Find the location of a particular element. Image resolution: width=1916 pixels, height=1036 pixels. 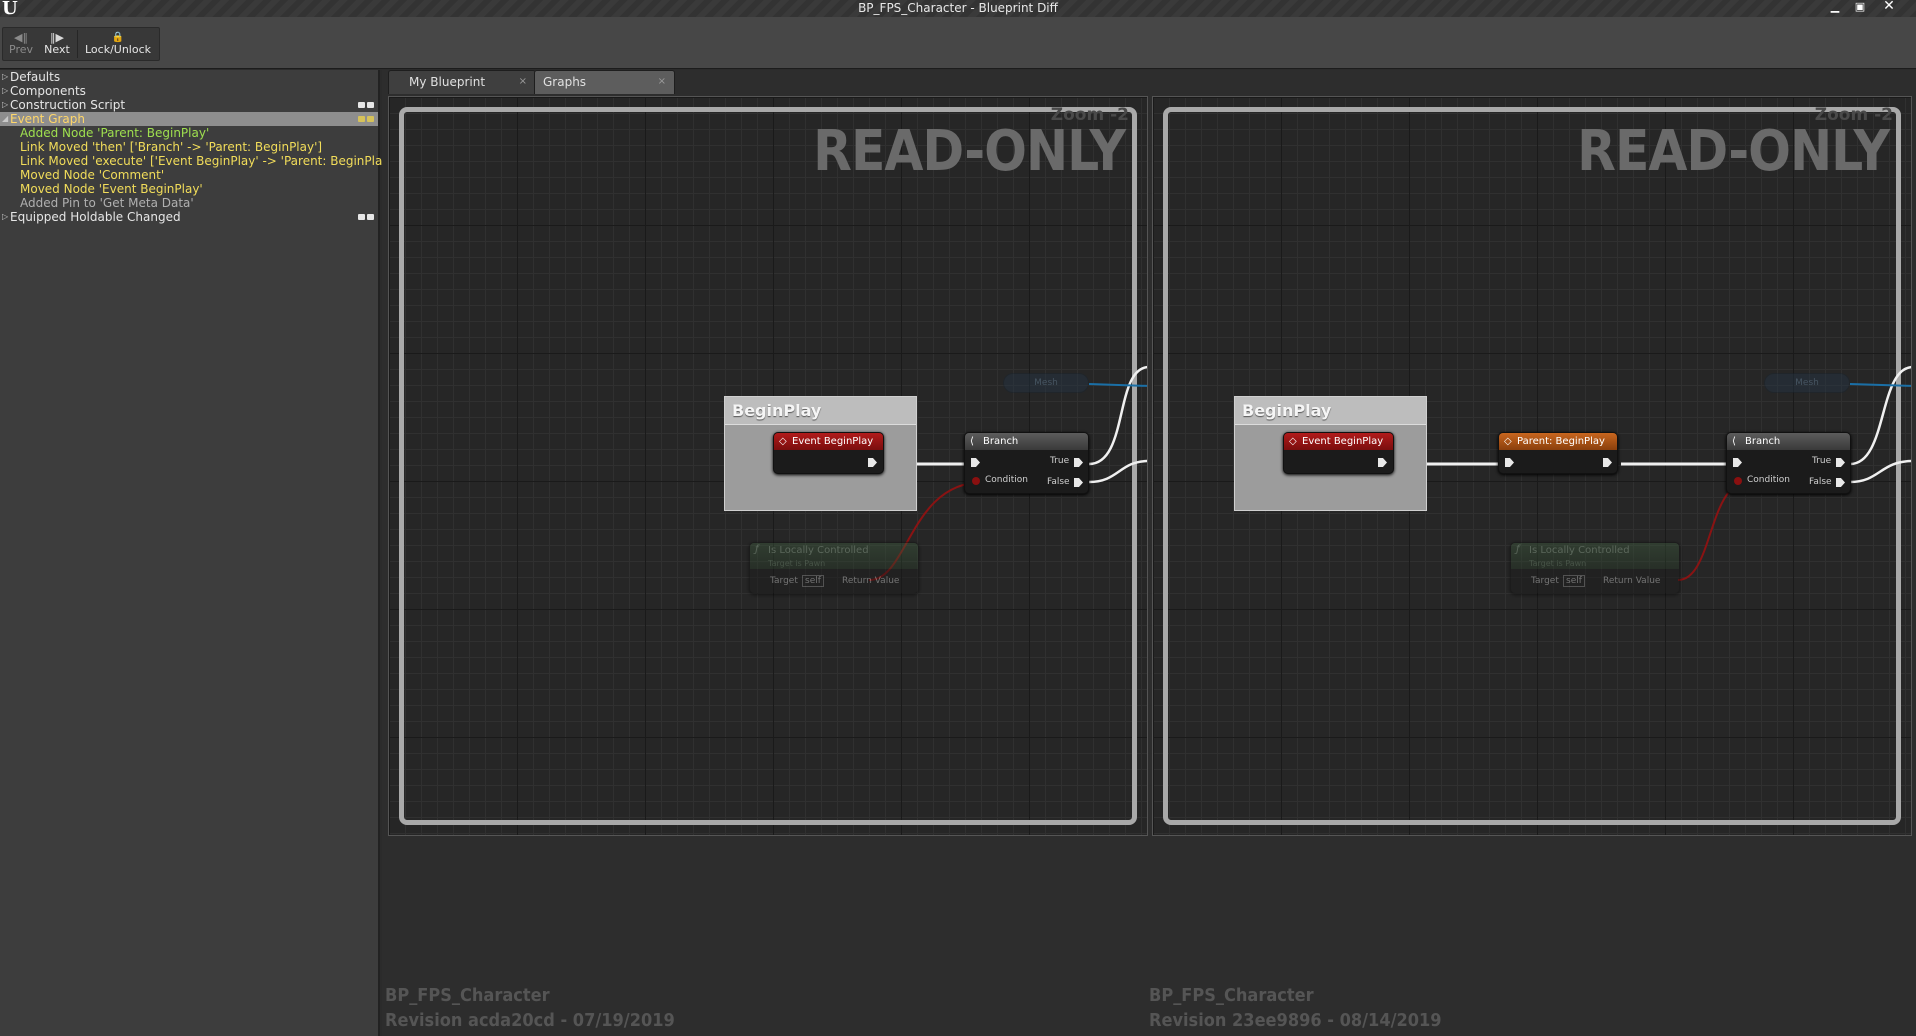

node-header: ◇ Event BeginPlay is located at coordinates (1338, 441).